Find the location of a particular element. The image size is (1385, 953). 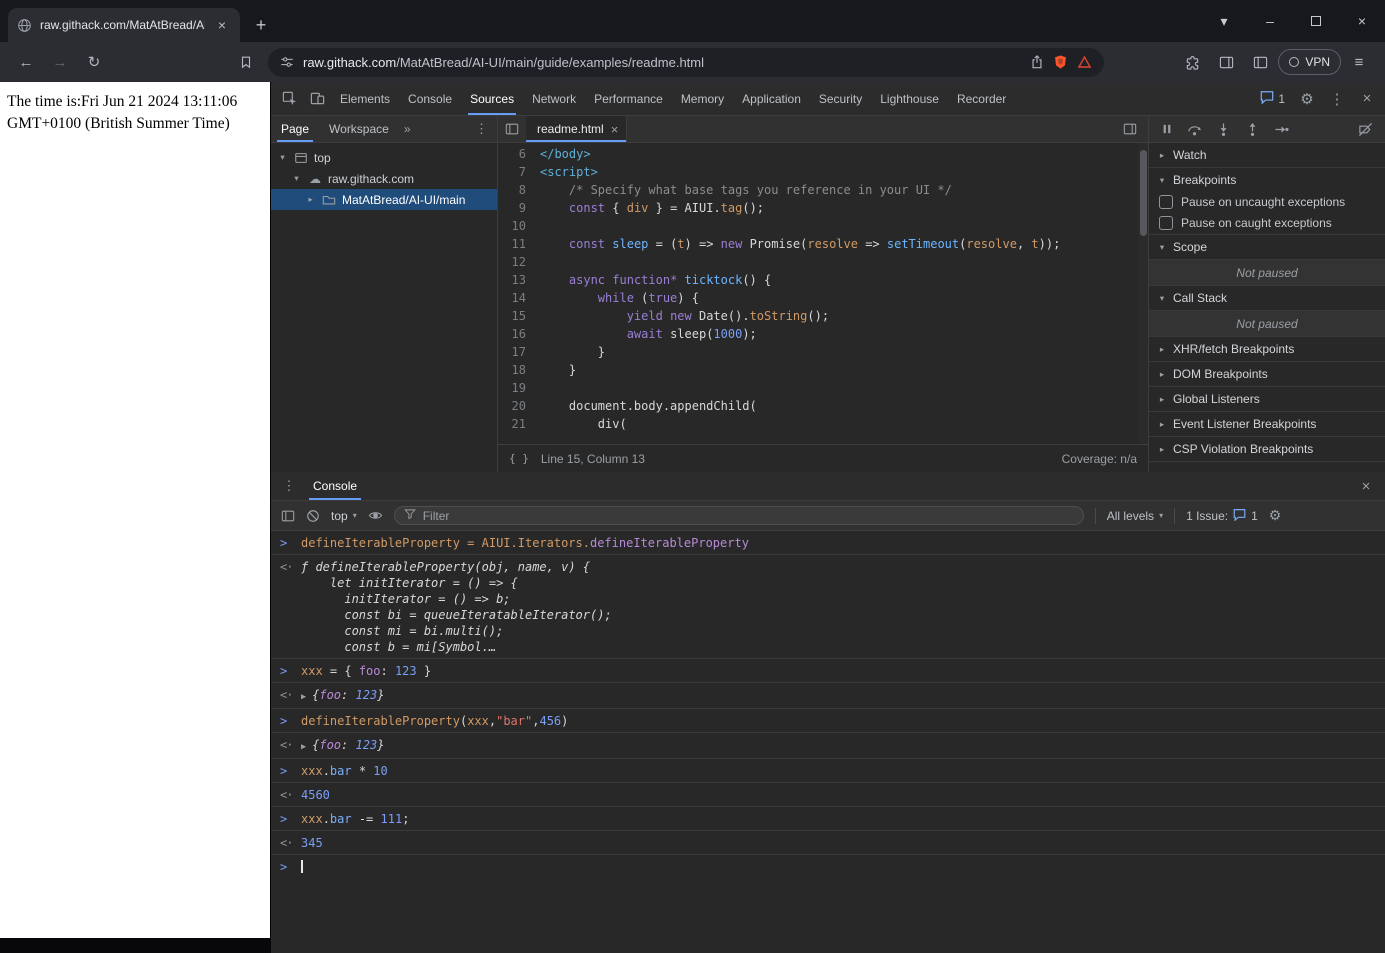

bookmark-icon is located at coordinates (246, 62).